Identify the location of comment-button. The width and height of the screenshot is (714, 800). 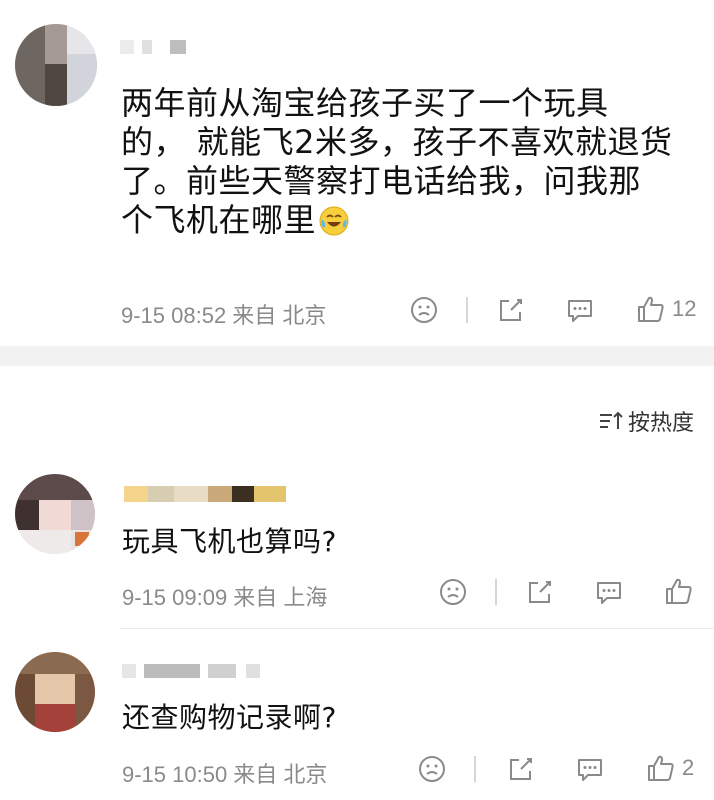
(580, 310).